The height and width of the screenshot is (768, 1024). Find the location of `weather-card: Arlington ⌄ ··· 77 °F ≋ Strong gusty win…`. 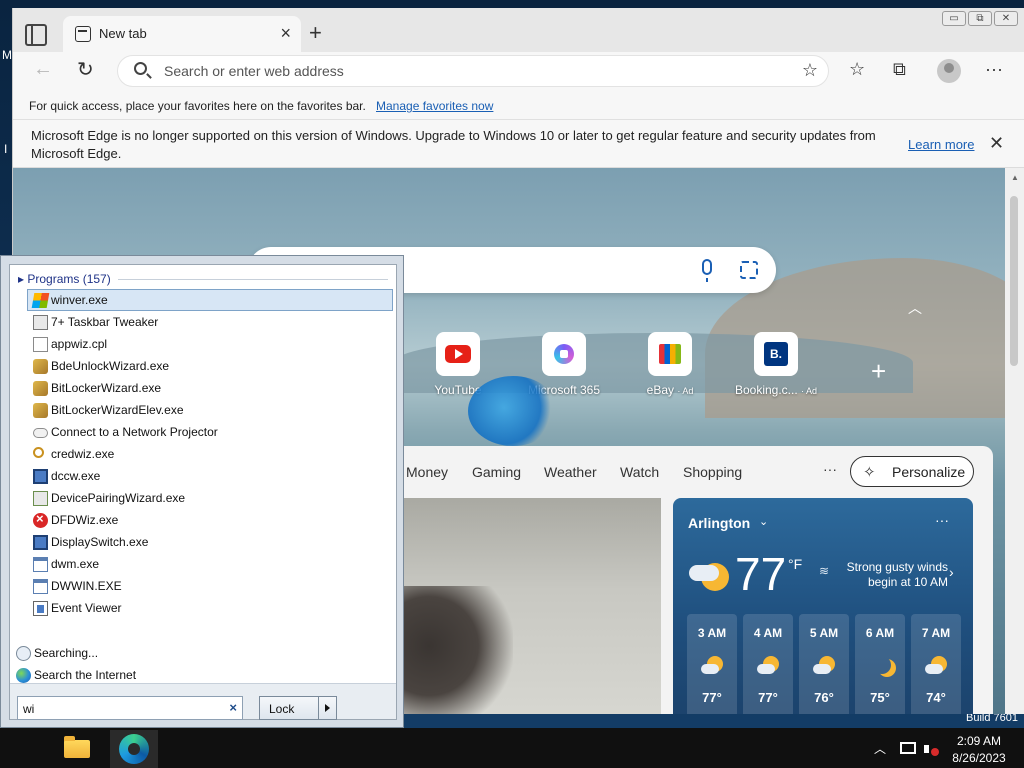

weather-card: Arlington ⌄ ··· 77 °F ≋ Strong gusty win… is located at coordinates (823, 606).